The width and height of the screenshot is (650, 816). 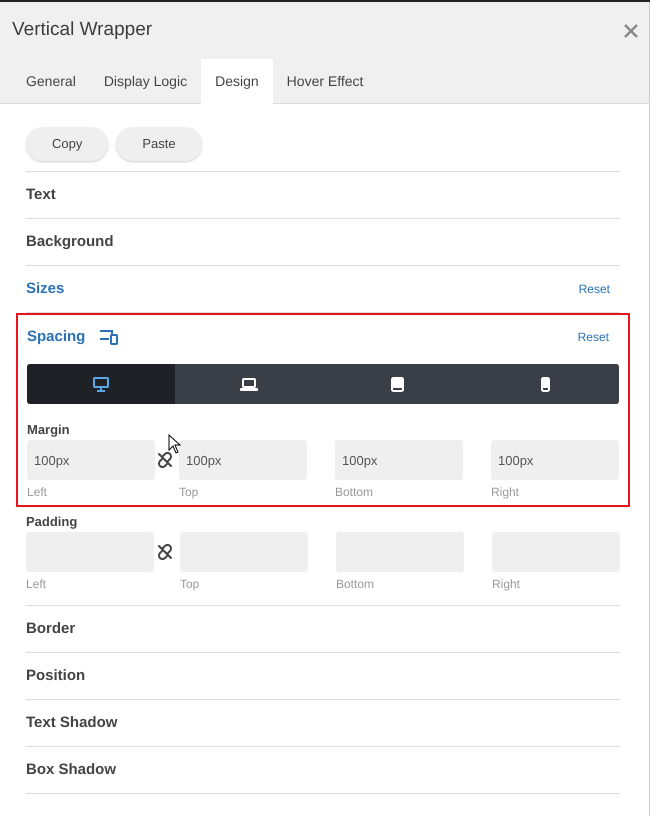 I want to click on devices-icon, so click(x=109, y=337).